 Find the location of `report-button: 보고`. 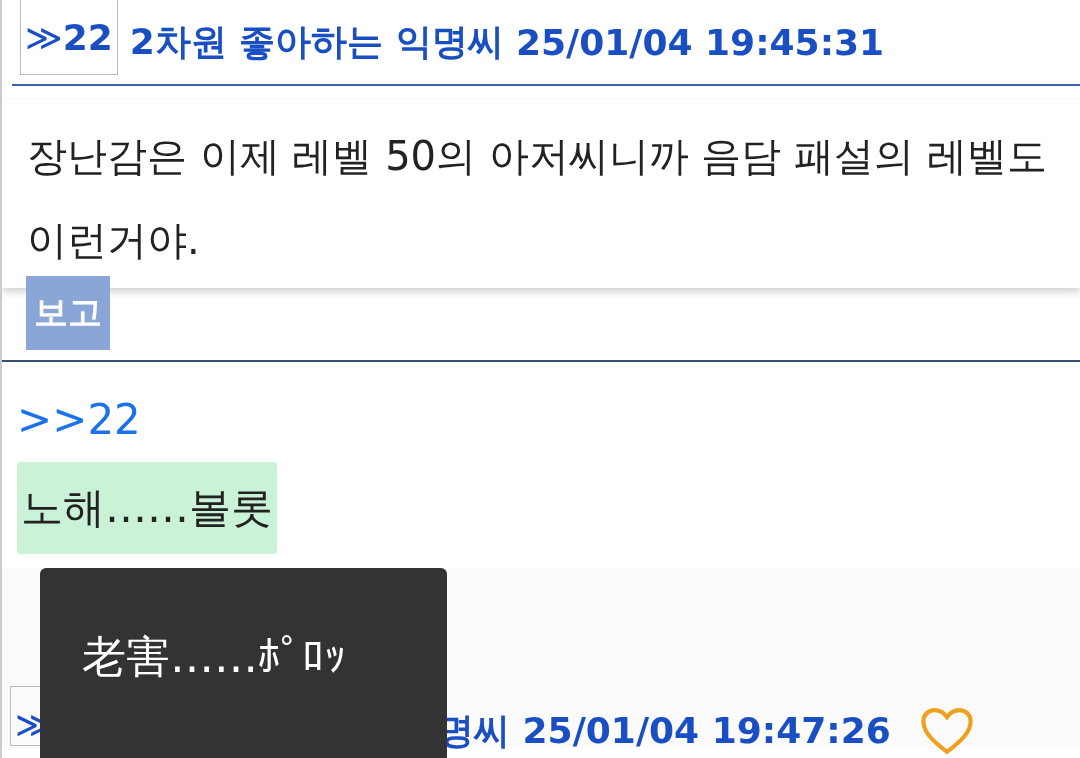

report-button: 보고 is located at coordinates (68, 313).